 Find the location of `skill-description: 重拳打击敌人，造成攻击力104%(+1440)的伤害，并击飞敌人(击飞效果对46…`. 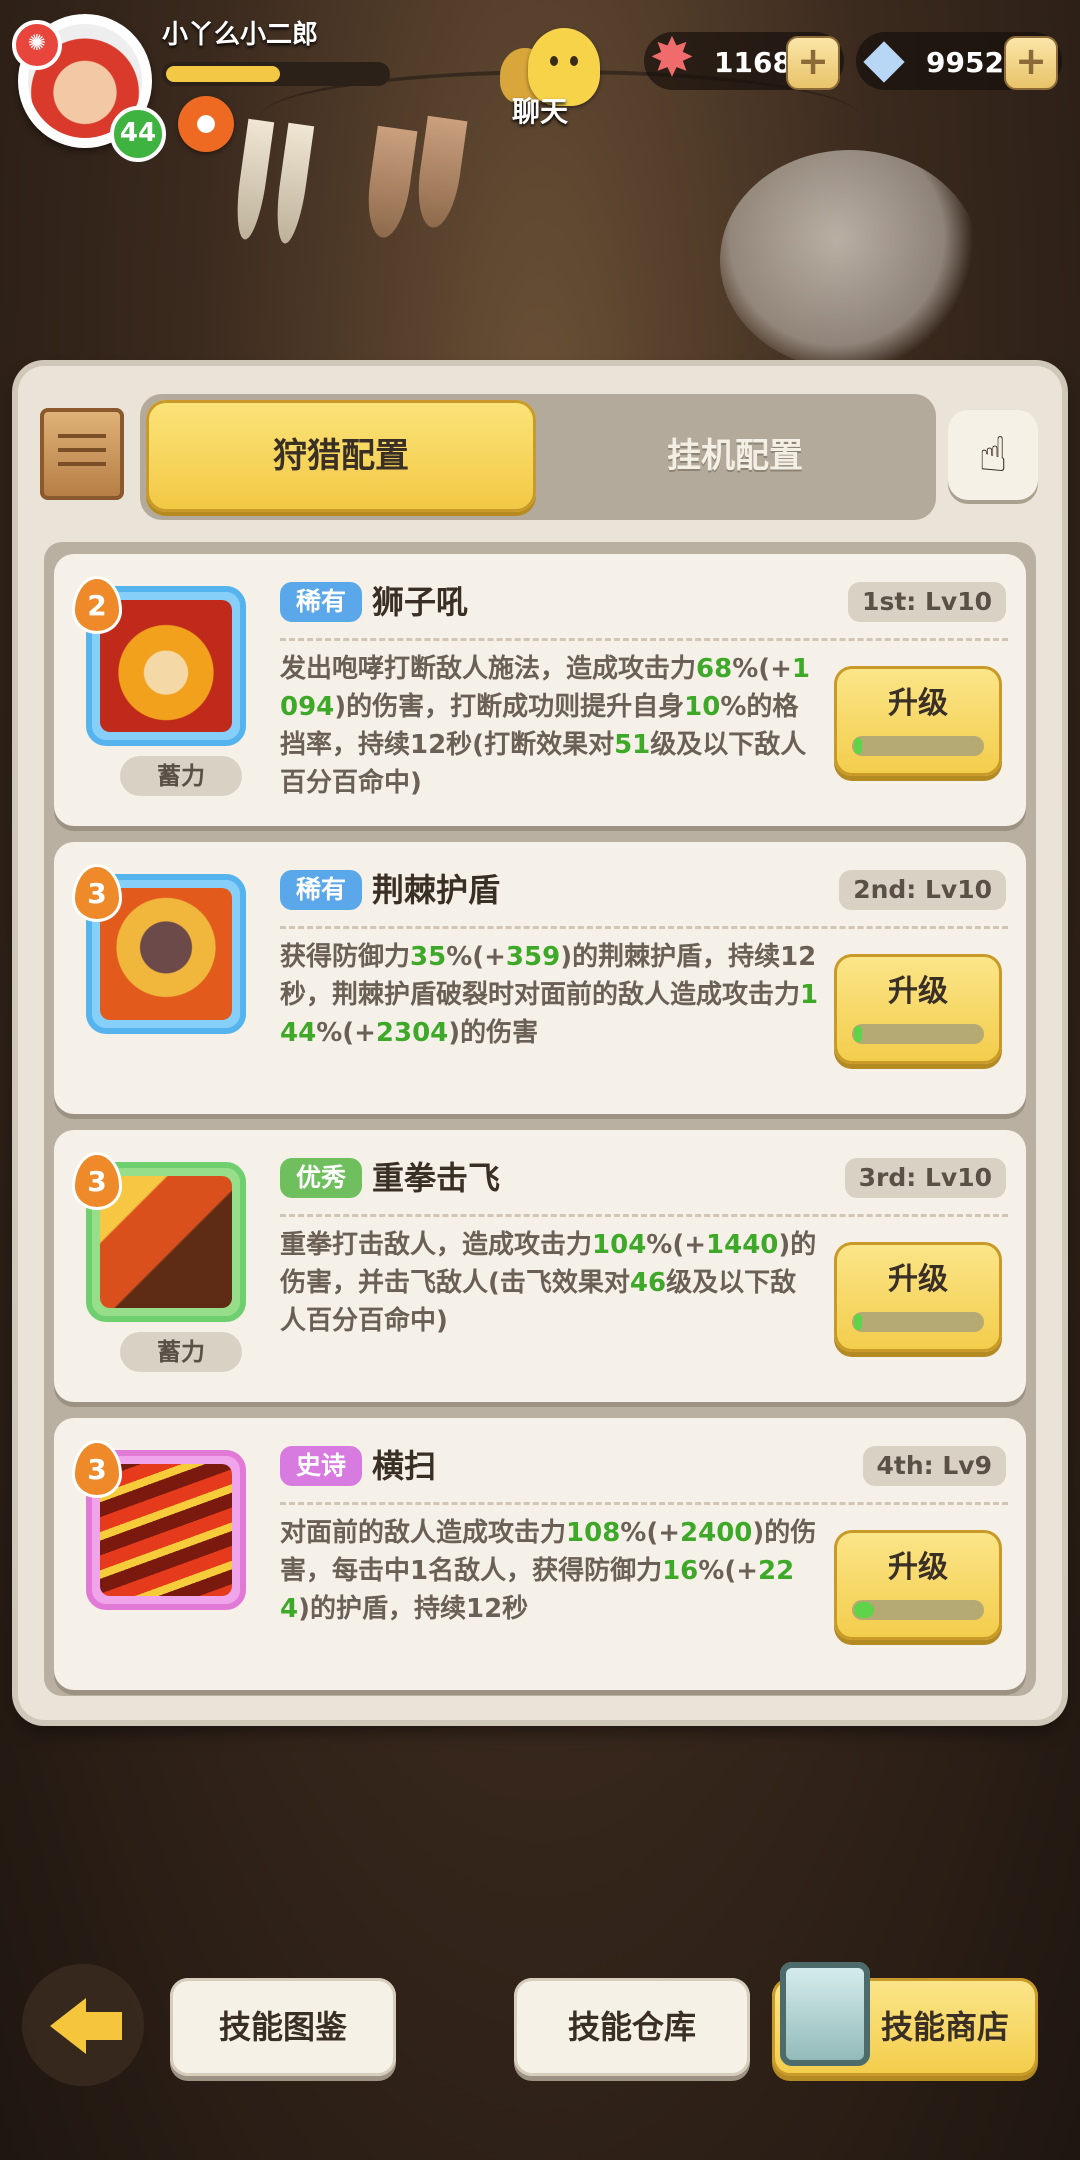

skill-description: 重拳打击敌人，造成攻击力104%(+1440)的伤害，并击飞敌人(击飞效果对46… is located at coordinates (548, 1283).